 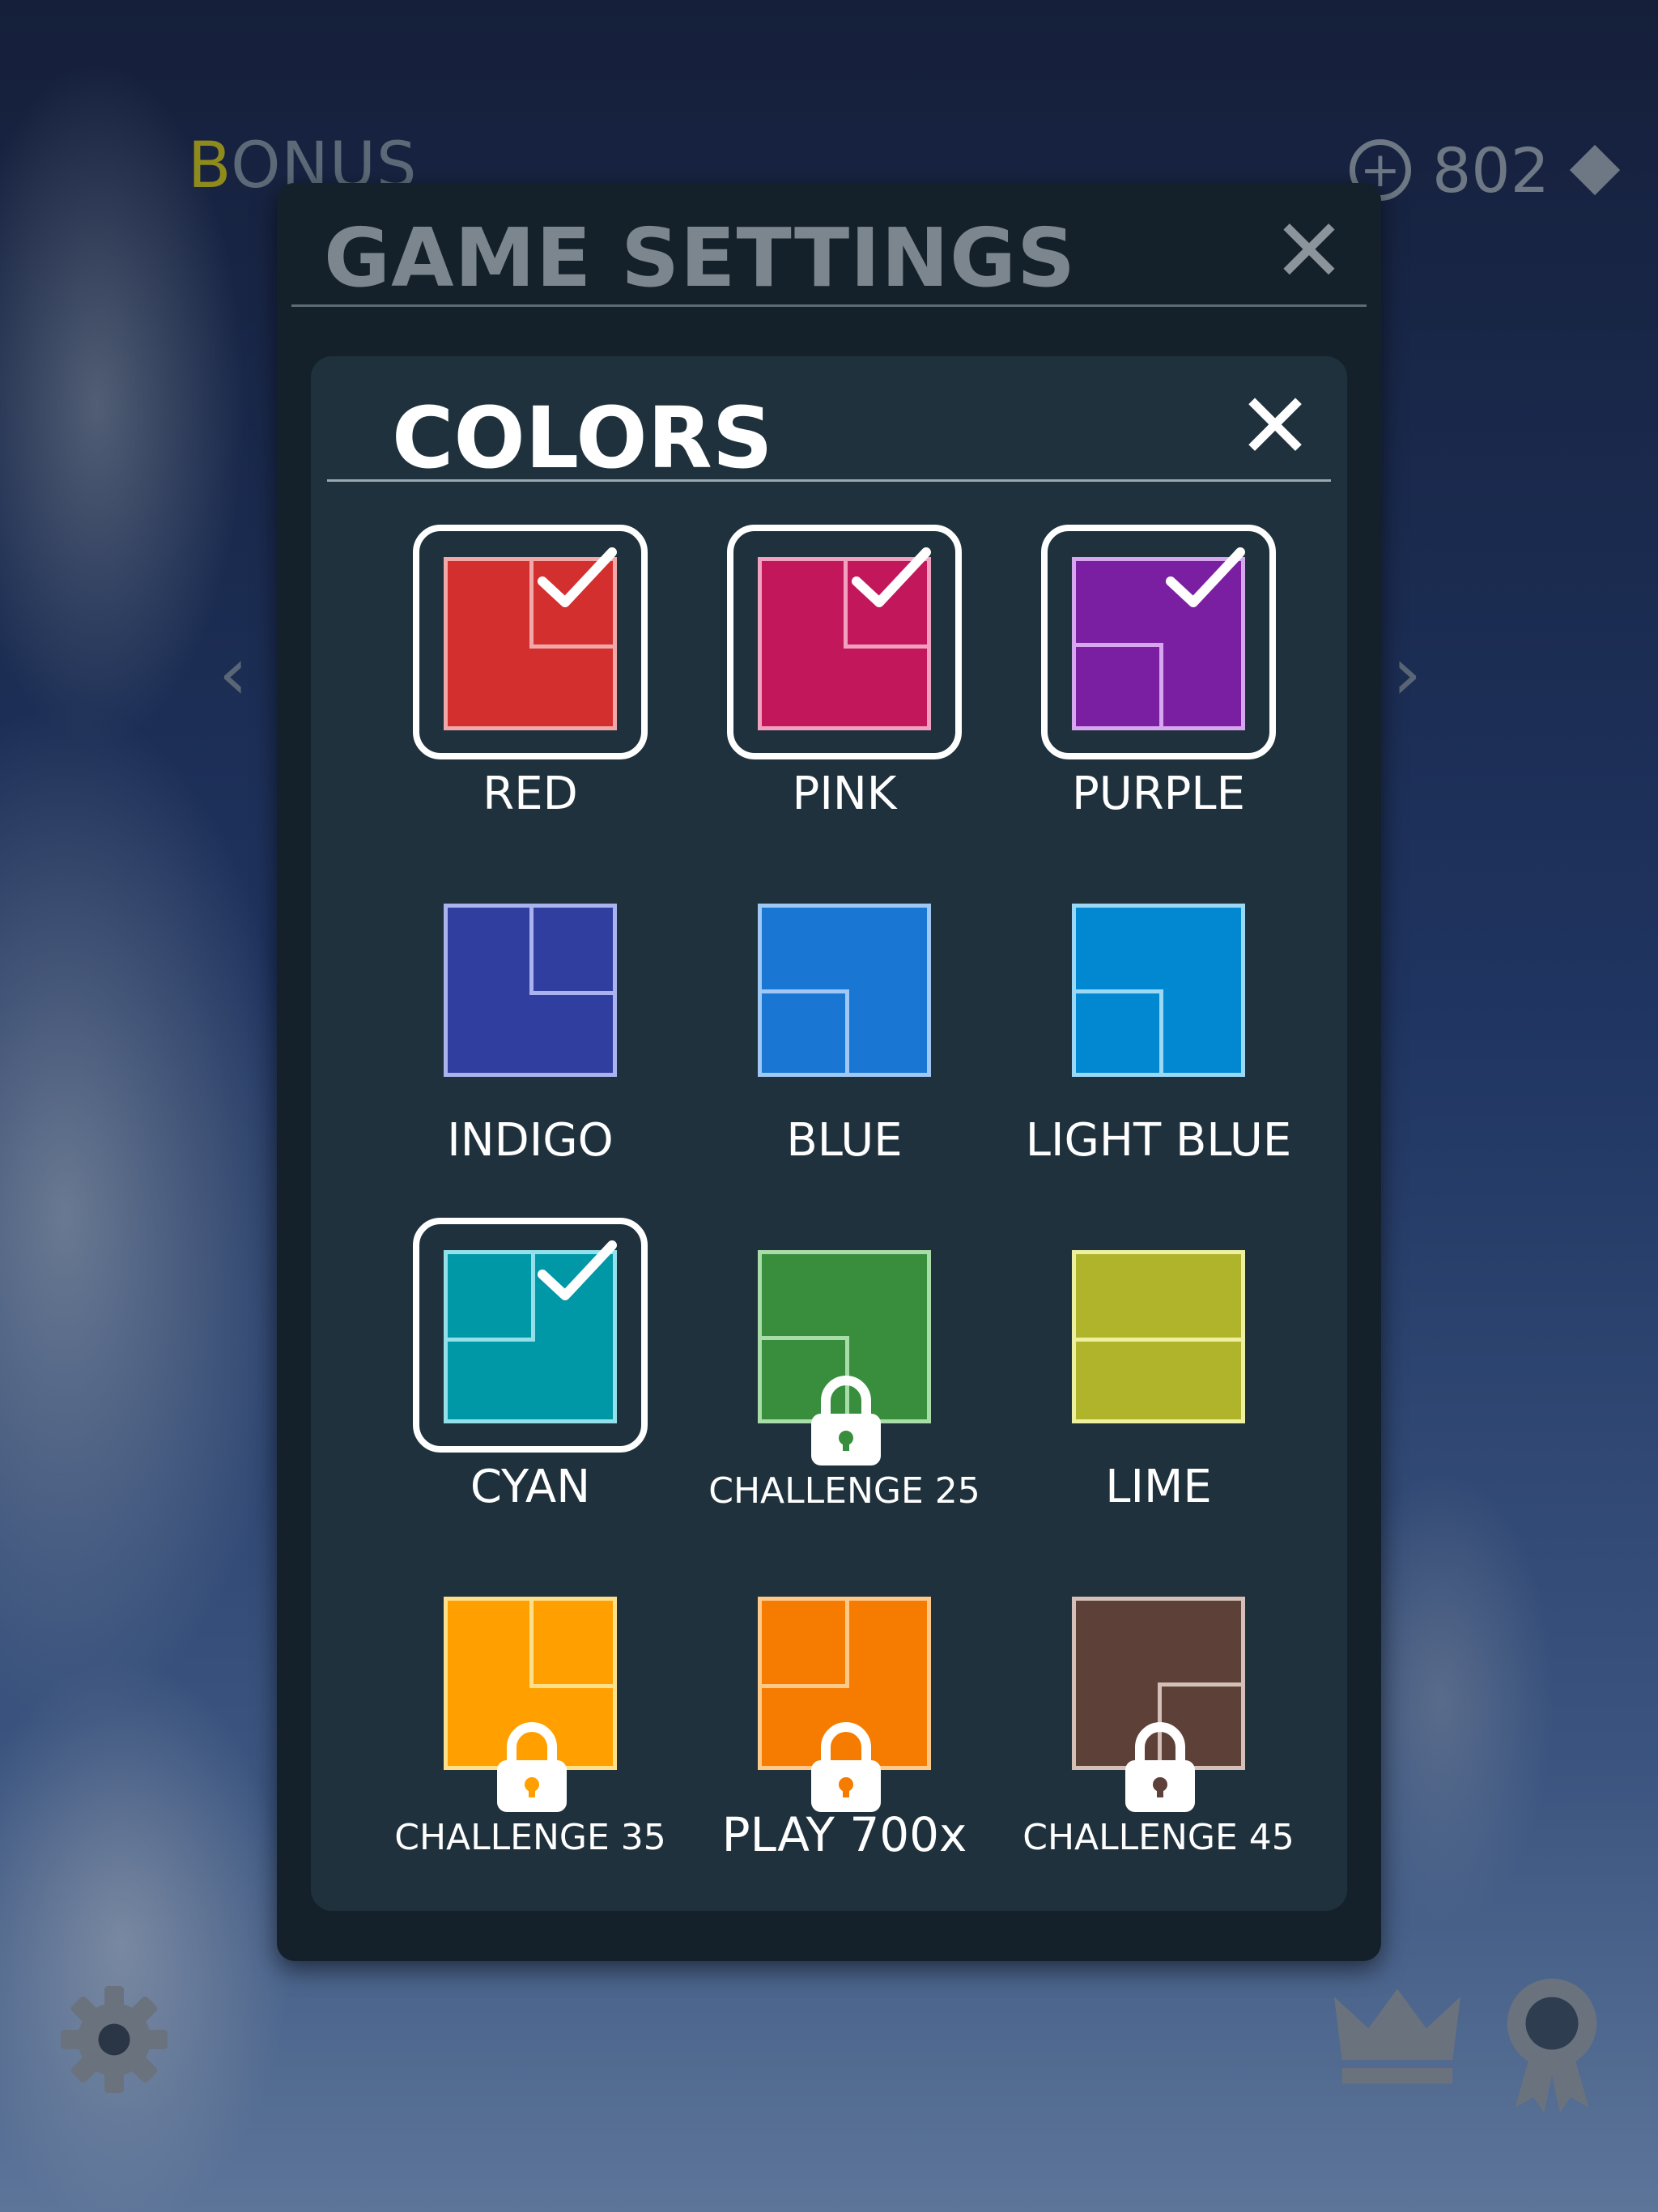 I want to click on color-option: PURPLE, so click(x=1116, y=695).